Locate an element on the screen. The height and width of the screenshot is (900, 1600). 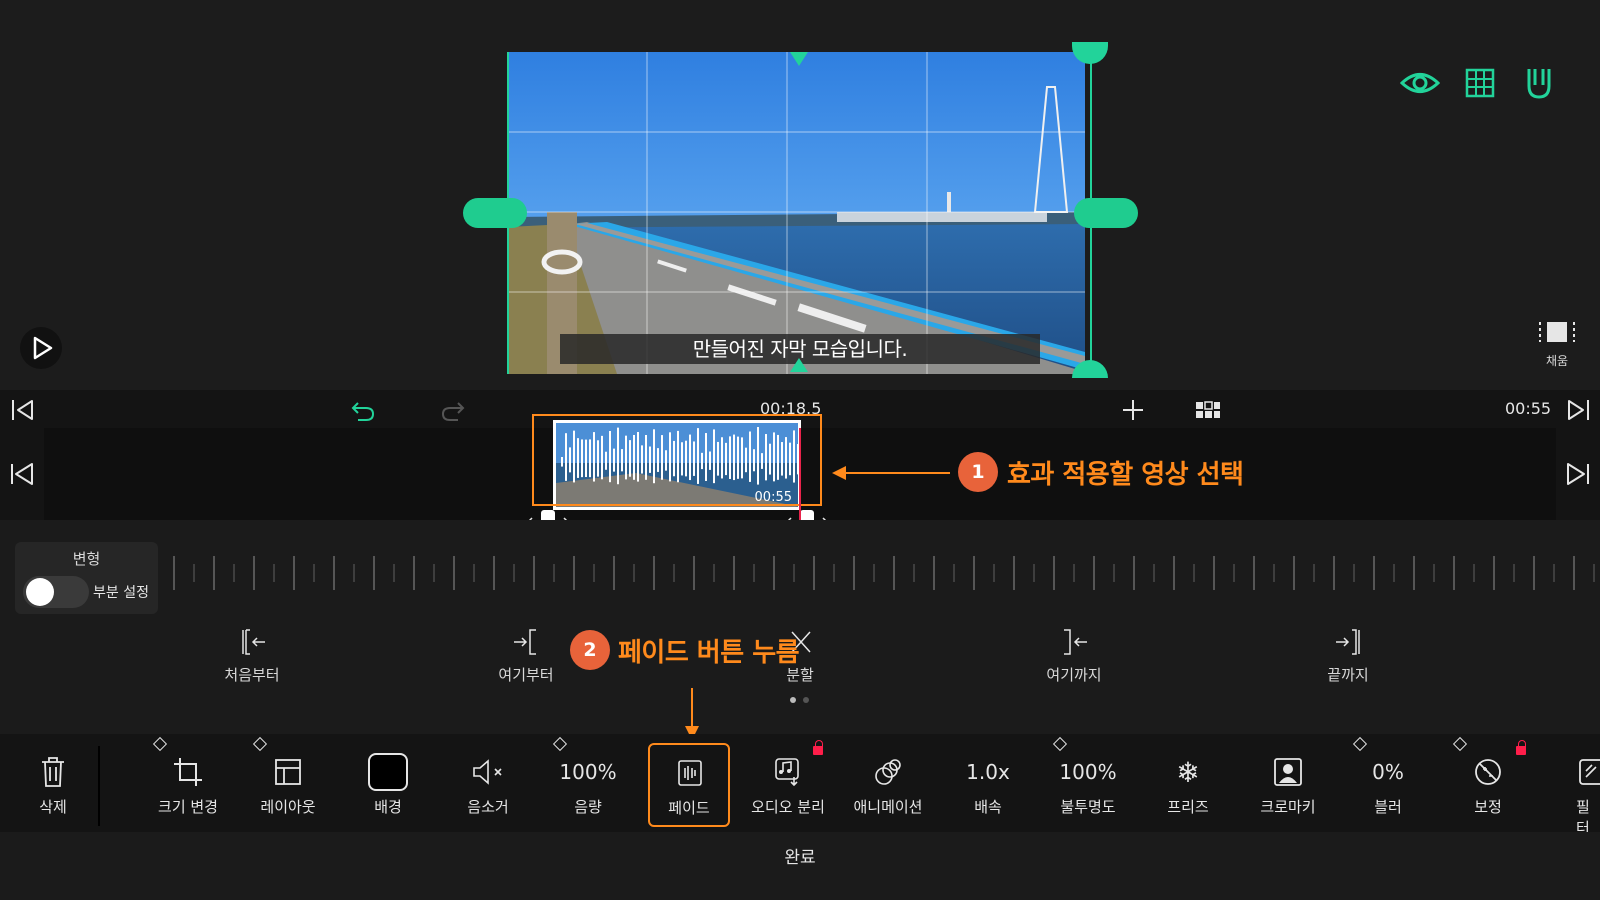
filter-label: 필터 is located at coordinates (1583, 815).